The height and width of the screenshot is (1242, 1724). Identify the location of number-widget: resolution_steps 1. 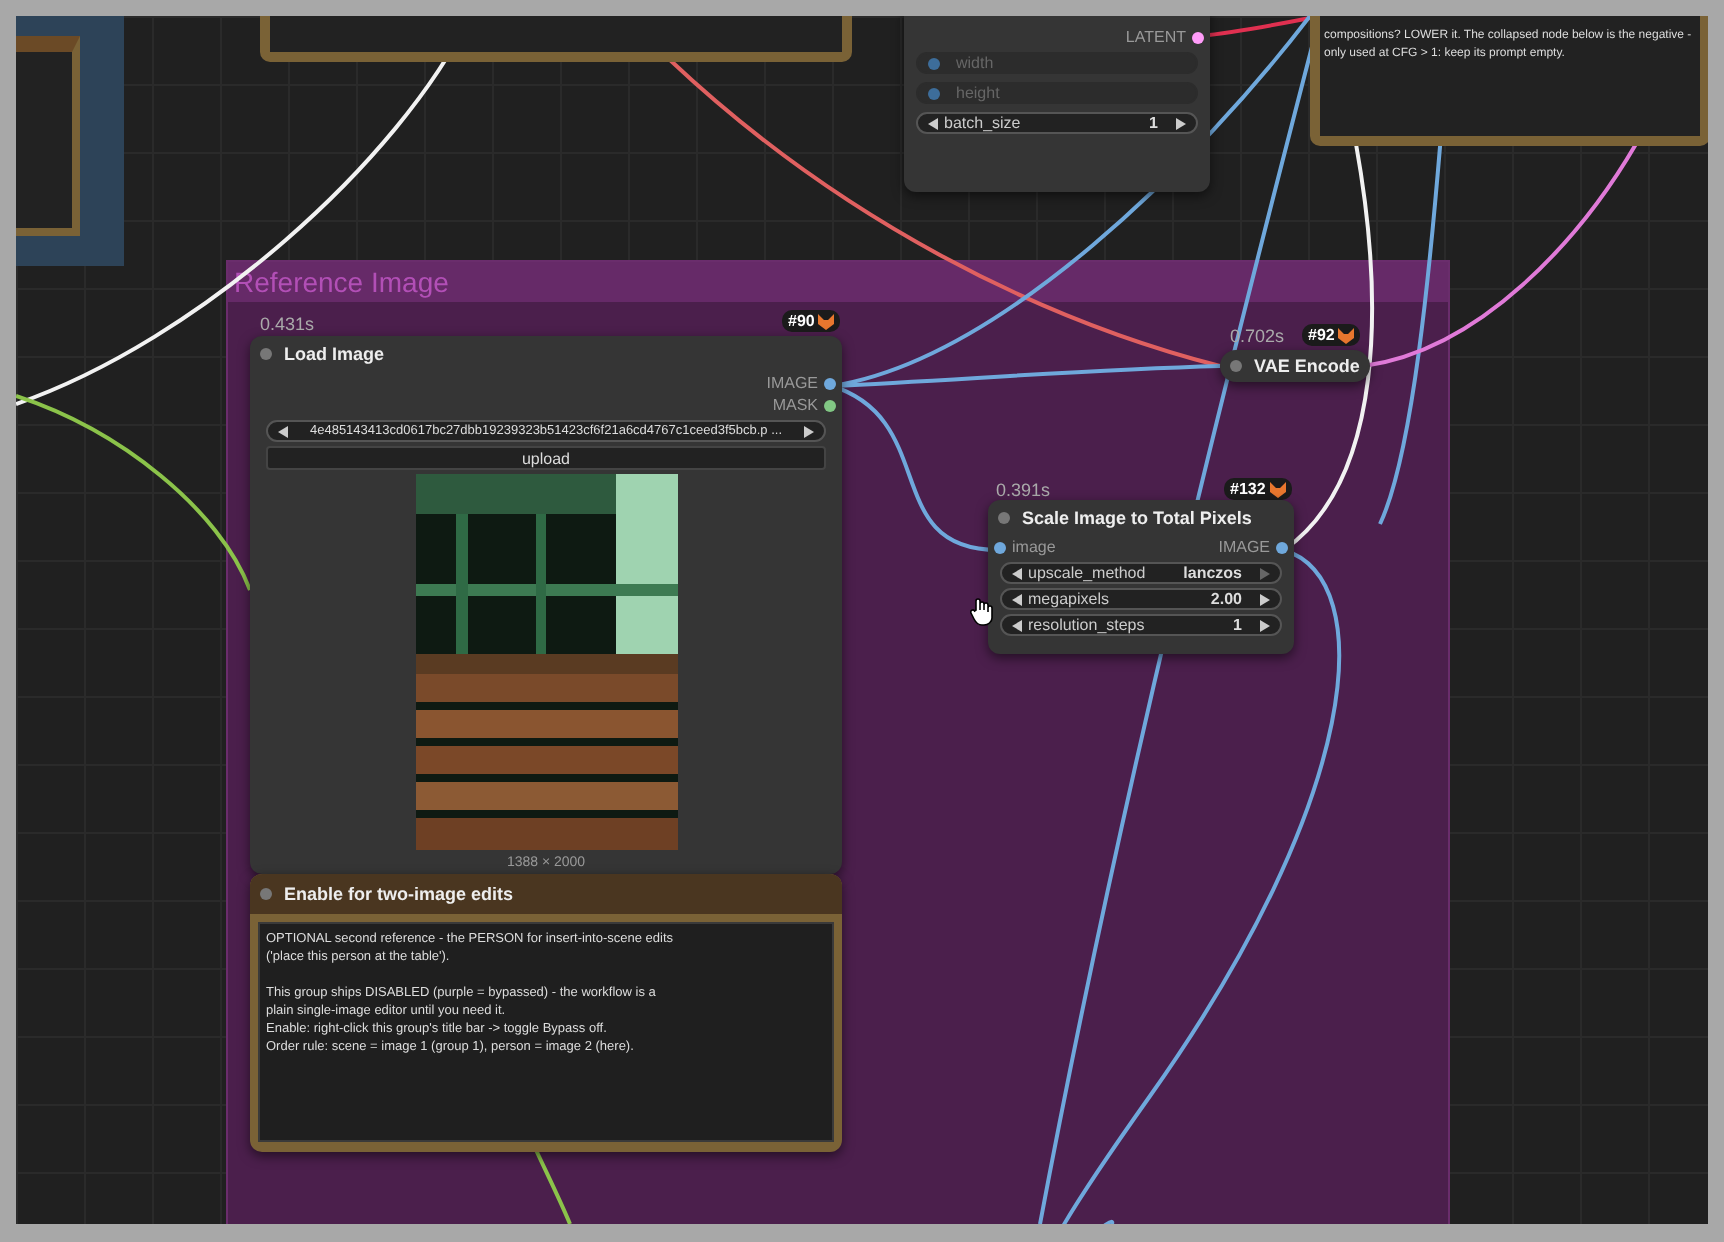
(1141, 625).